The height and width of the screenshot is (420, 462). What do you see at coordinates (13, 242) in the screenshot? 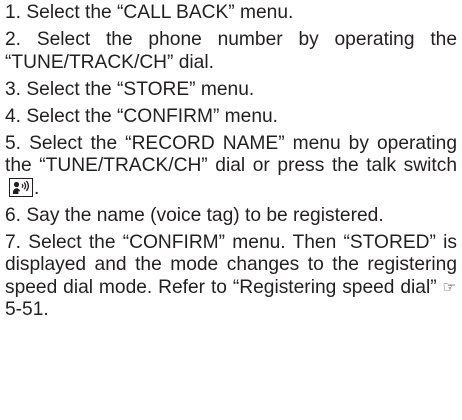
I see `step-number: 7.` at bounding box center [13, 242].